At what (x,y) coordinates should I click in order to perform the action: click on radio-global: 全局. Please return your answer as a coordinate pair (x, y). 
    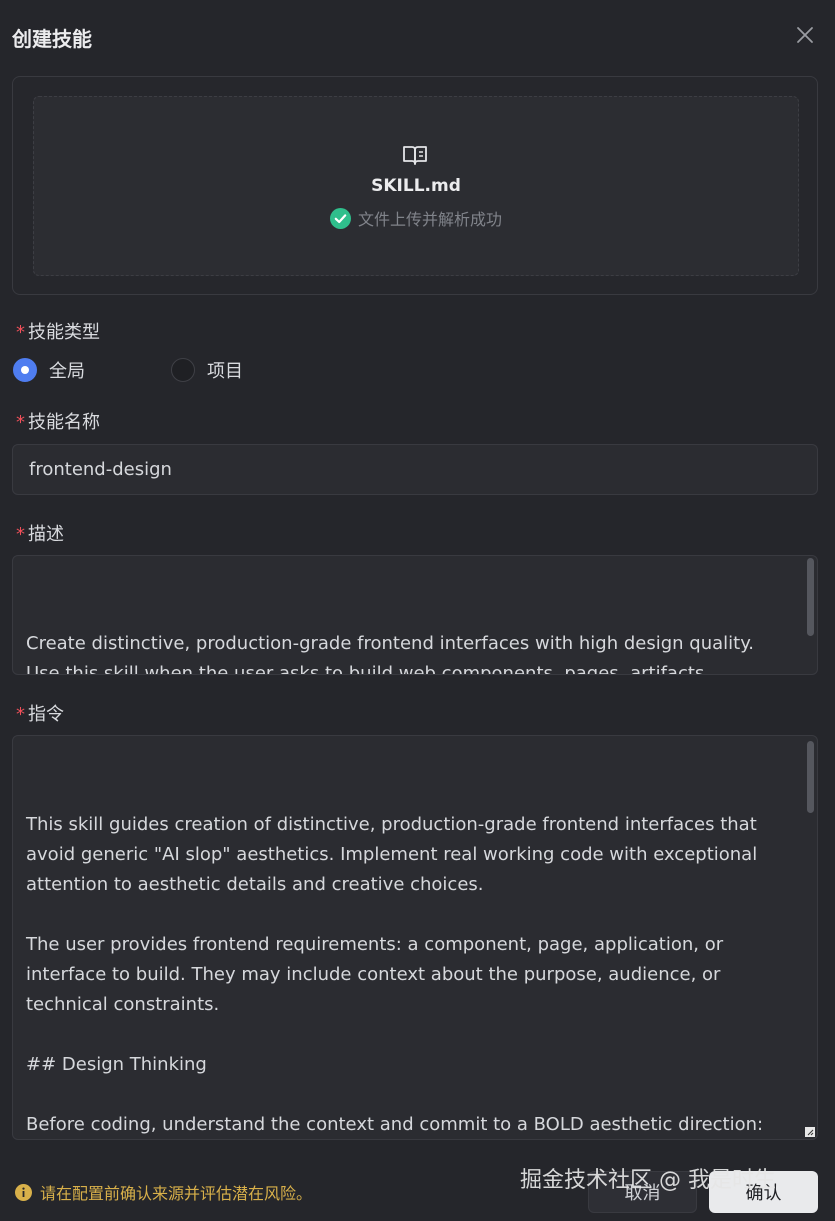
    Looking at the image, I should click on (49, 370).